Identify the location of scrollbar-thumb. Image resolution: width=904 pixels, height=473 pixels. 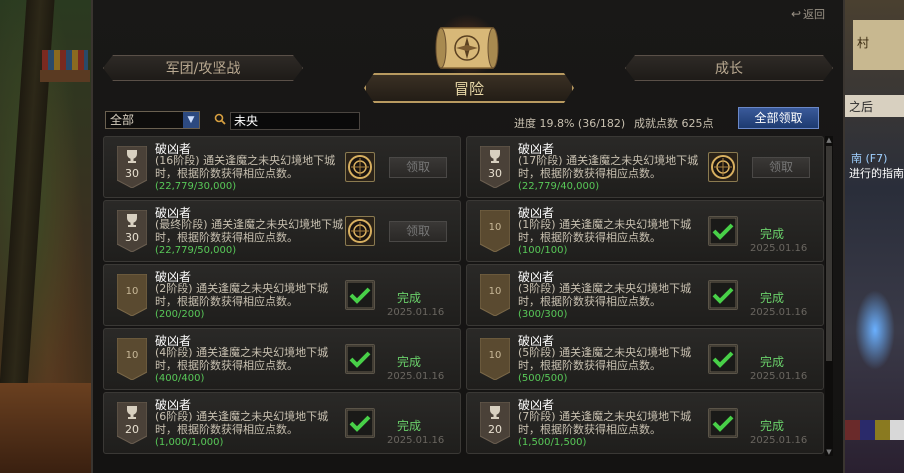
(829, 253).